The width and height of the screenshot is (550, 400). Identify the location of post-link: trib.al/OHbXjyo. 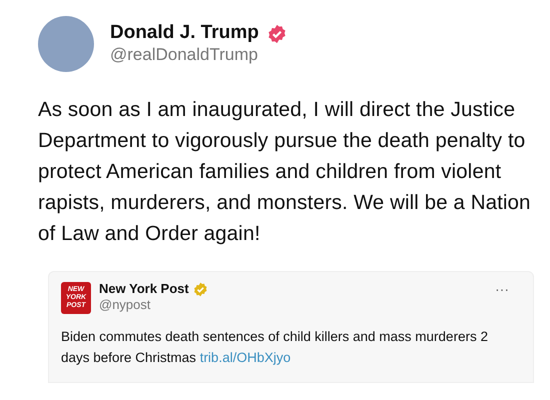
(245, 357).